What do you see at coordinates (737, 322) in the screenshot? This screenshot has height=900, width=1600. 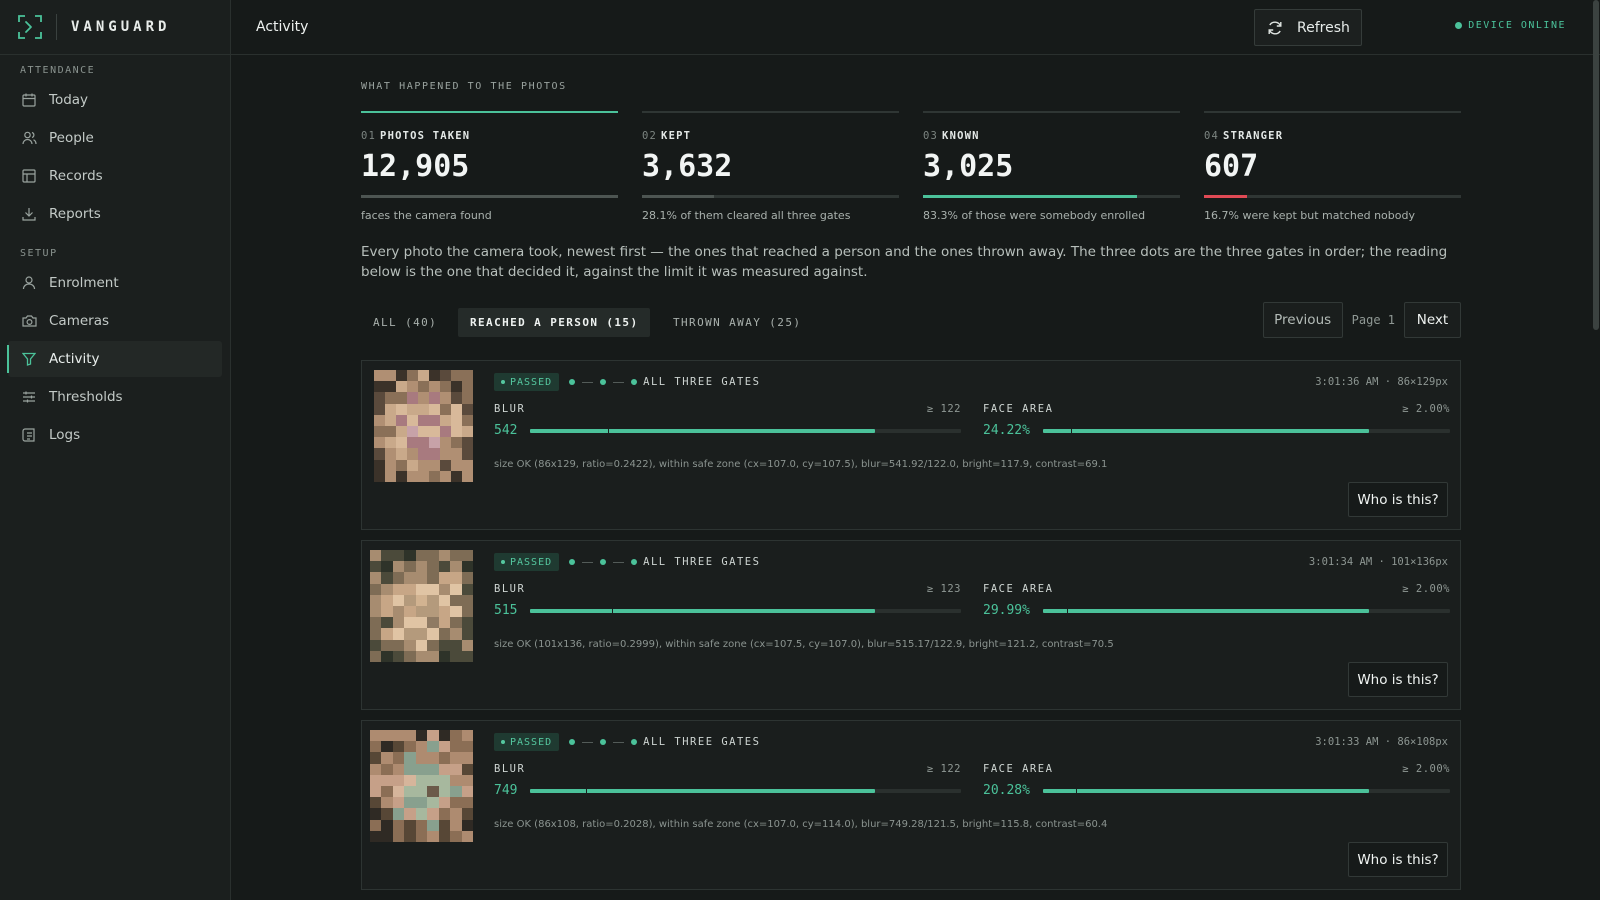 I see `tab-thrown-away: THROWN AWAY (25)` at bounding box center [737, 322].